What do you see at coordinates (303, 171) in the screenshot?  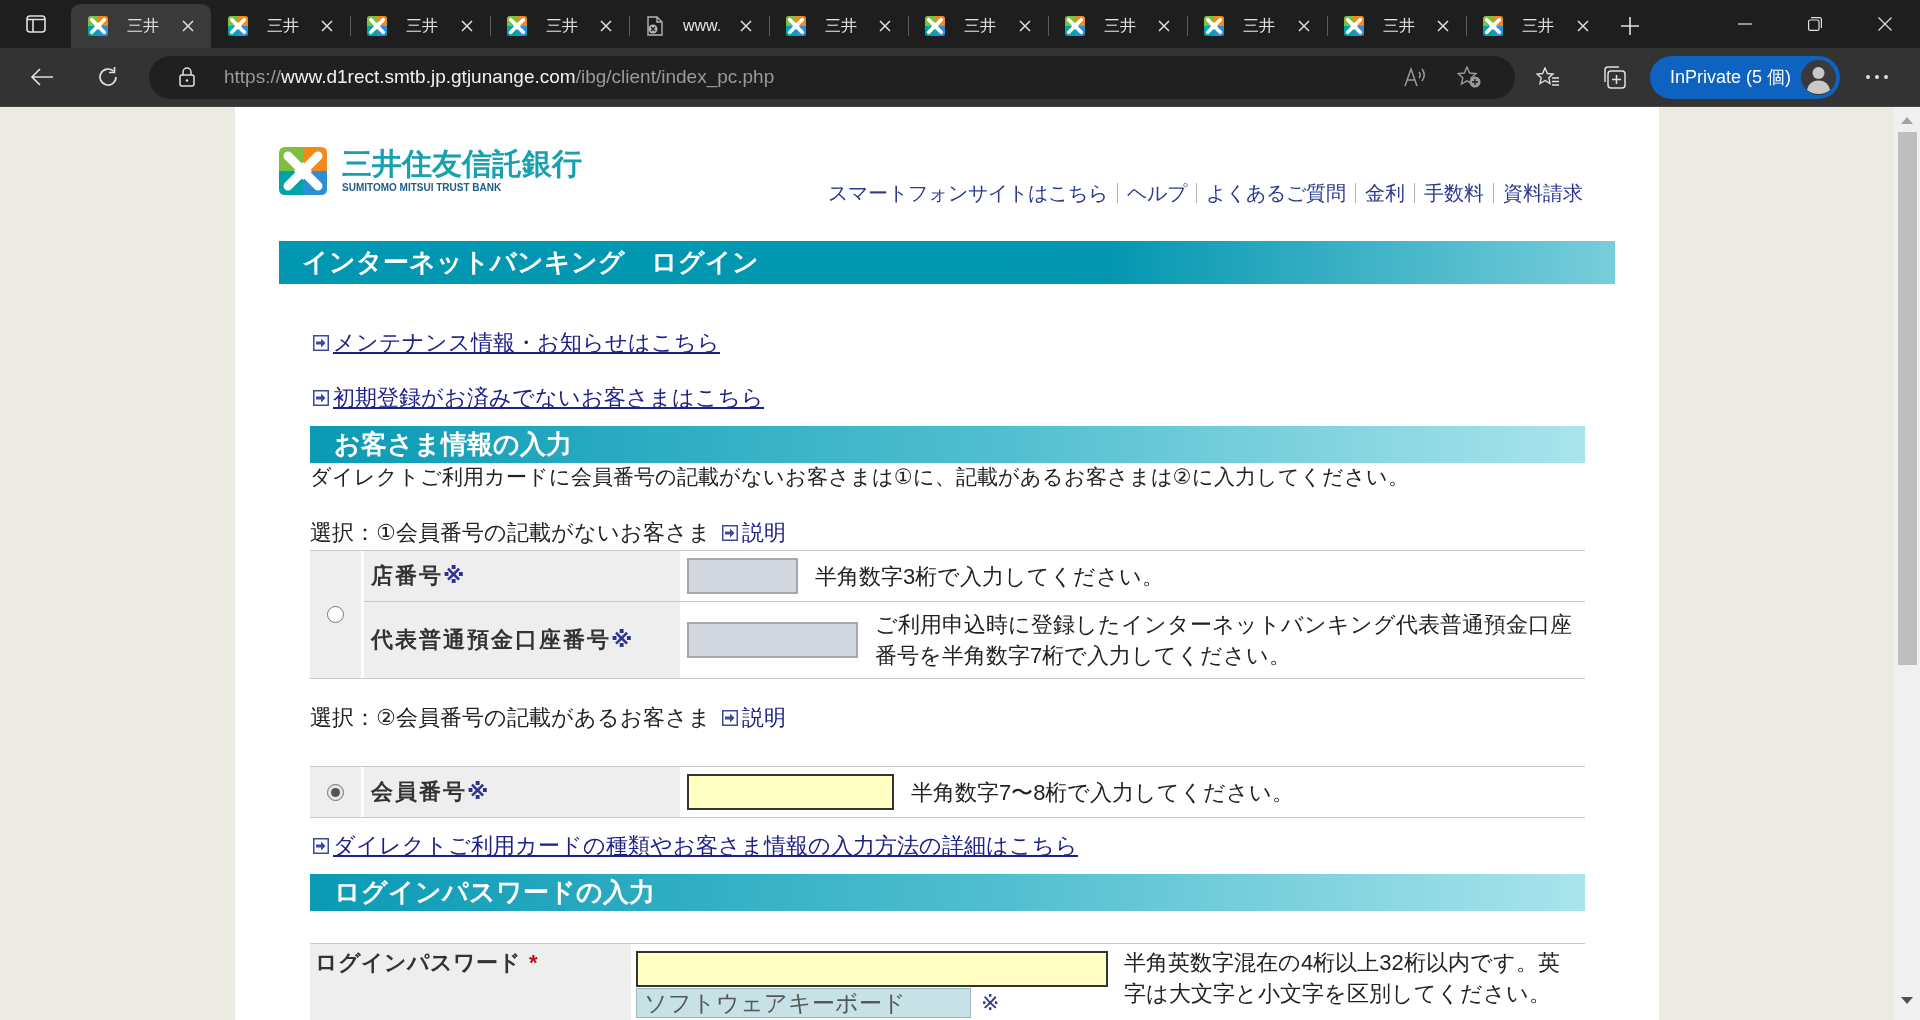 I see `logo-icon` at bounding box center [303, 171].